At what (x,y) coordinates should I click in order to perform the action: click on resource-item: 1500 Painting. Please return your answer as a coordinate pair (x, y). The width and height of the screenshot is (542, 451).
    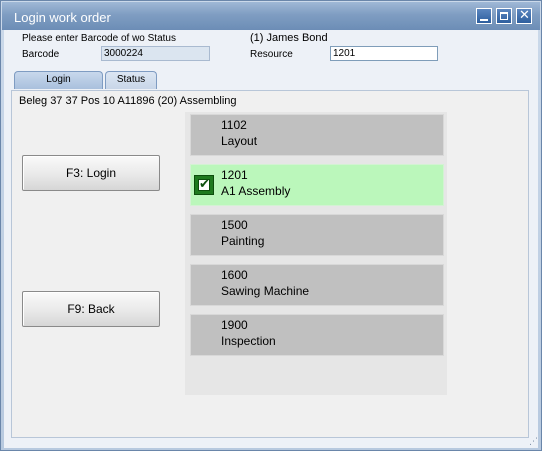
    Looking at the image, I should click on (317, 235).